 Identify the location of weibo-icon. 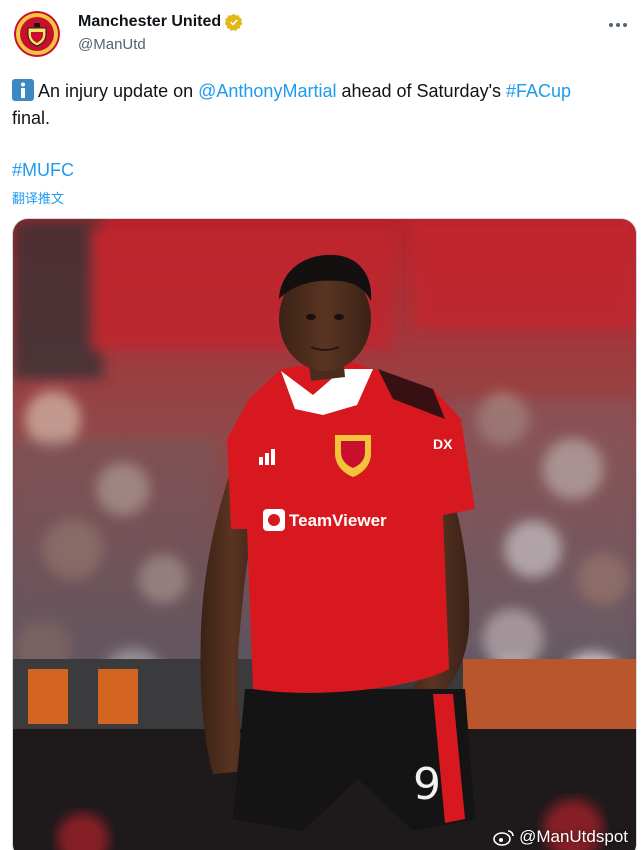
(503, 838).